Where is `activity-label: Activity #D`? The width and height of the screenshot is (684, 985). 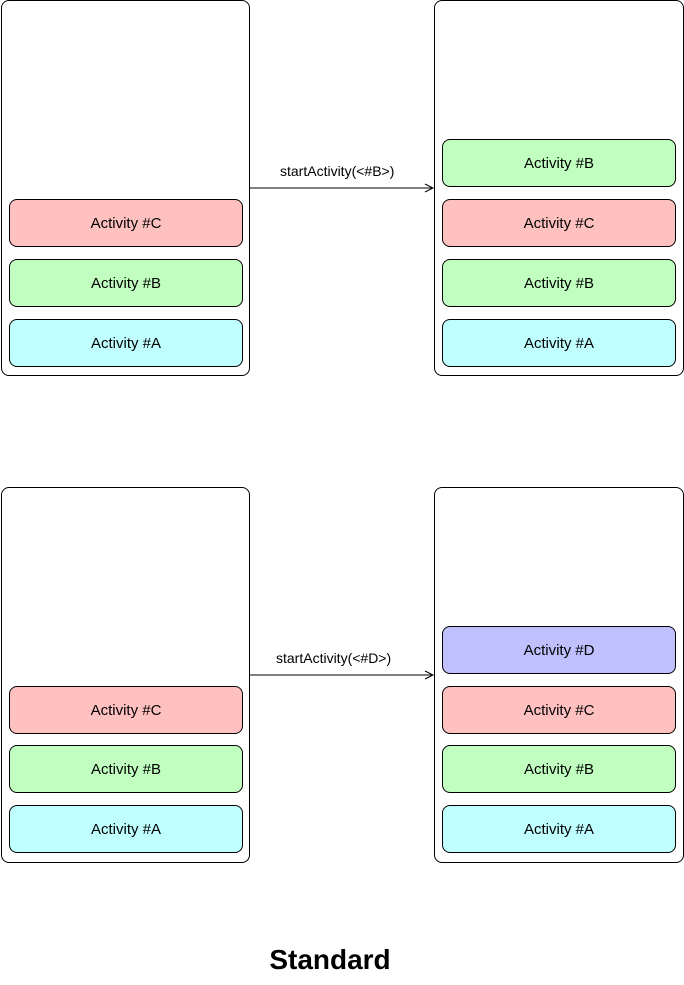 activity-label: Activity #D is located at coordinates (559, 650).